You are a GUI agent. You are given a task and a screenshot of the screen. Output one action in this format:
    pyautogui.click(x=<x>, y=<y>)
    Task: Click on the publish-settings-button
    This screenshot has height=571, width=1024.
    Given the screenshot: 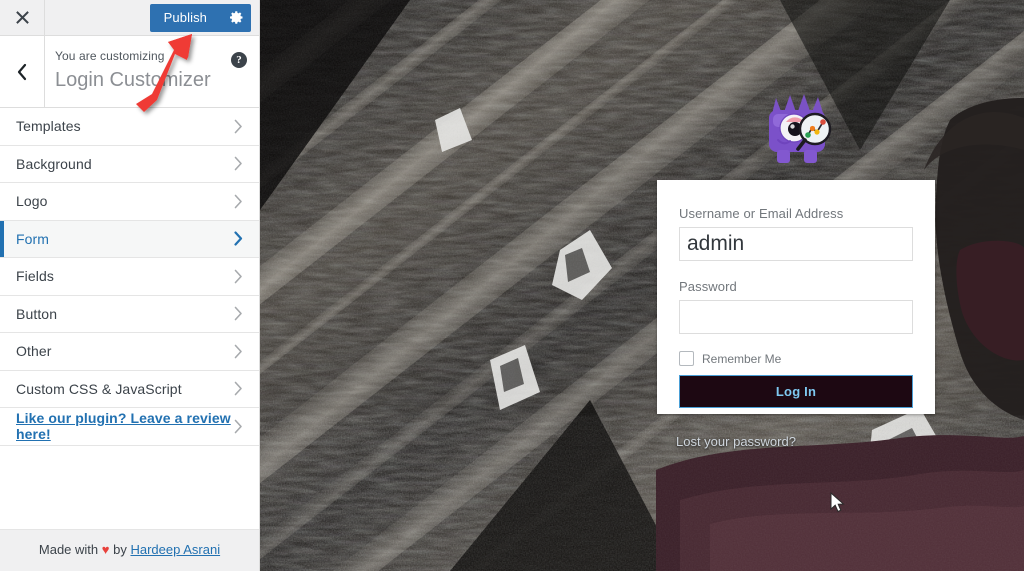 What is the action you would take?
    pyautogui.click(x=236, y=17)
    